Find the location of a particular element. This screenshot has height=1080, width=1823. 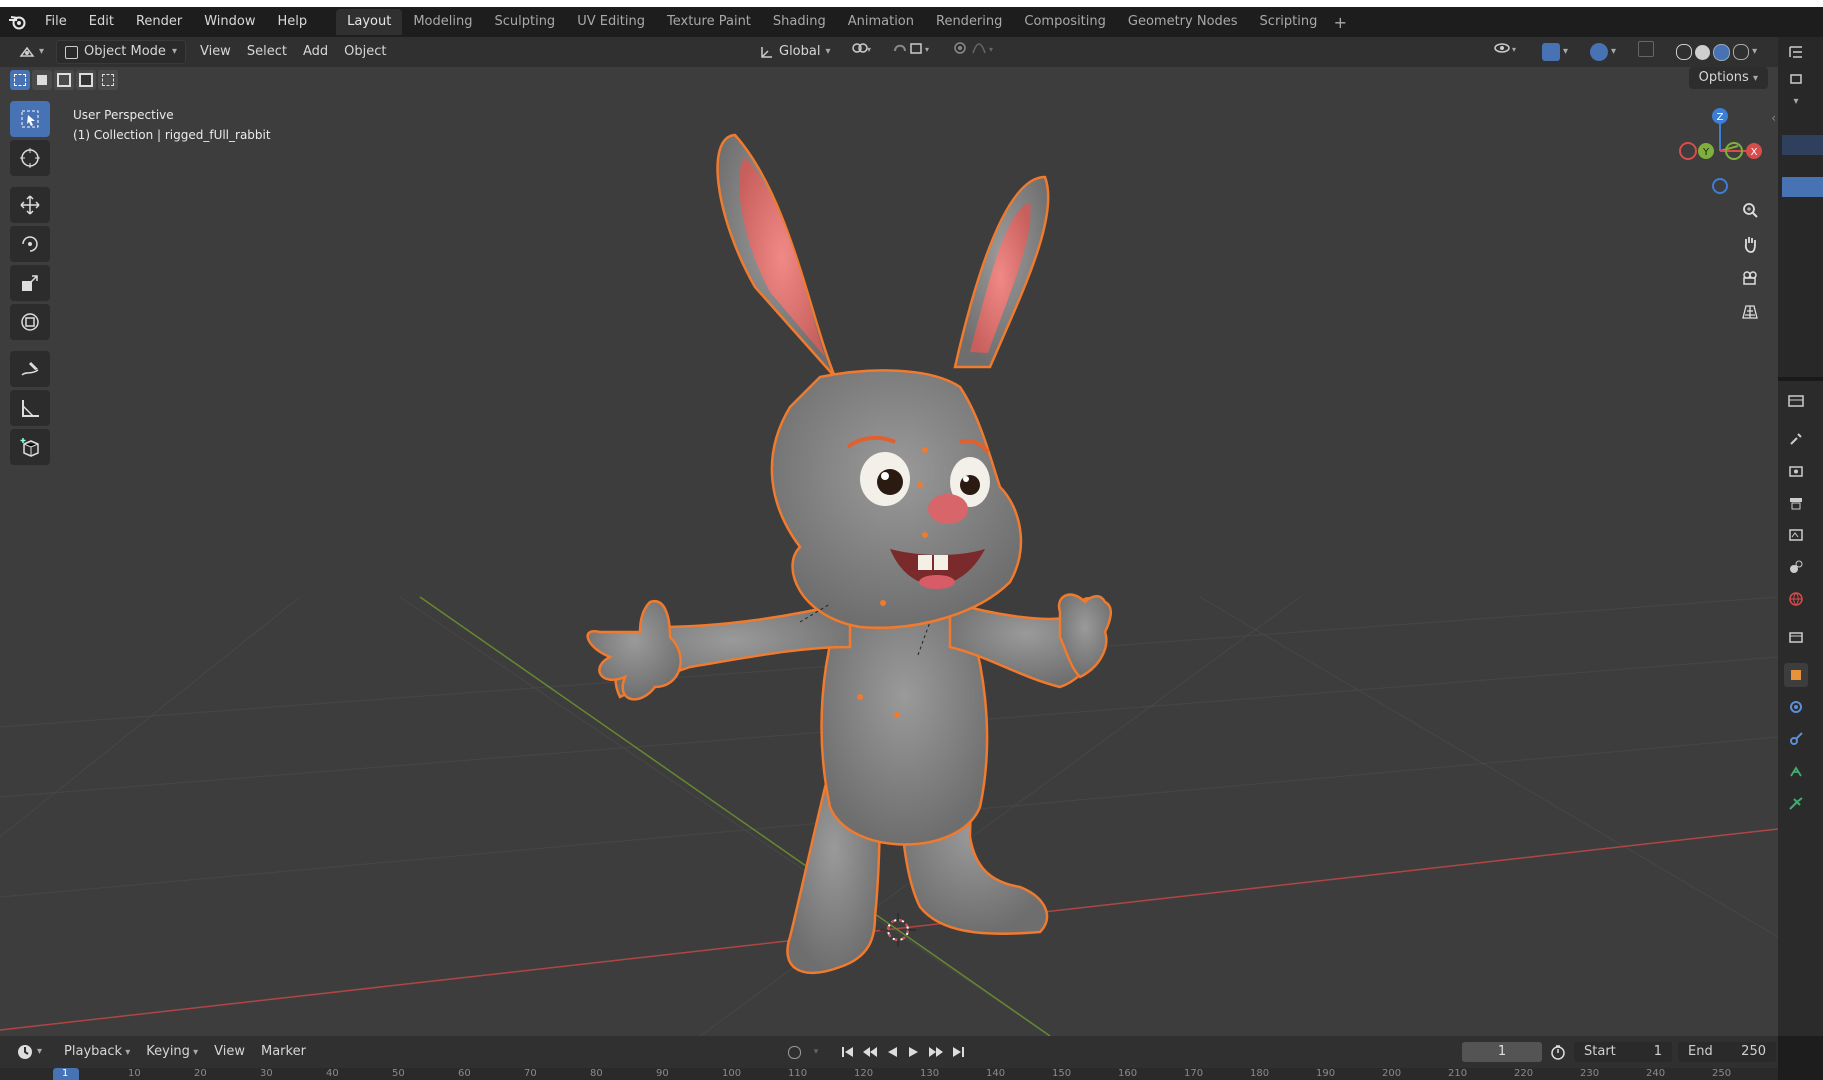

shading-mode-icons: ▾ is located at coordinates (1716, 52).